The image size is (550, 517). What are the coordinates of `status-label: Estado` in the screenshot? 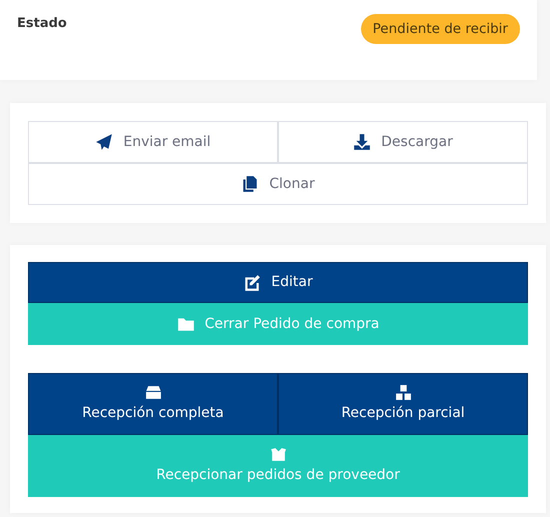 It's located at (42, 24).